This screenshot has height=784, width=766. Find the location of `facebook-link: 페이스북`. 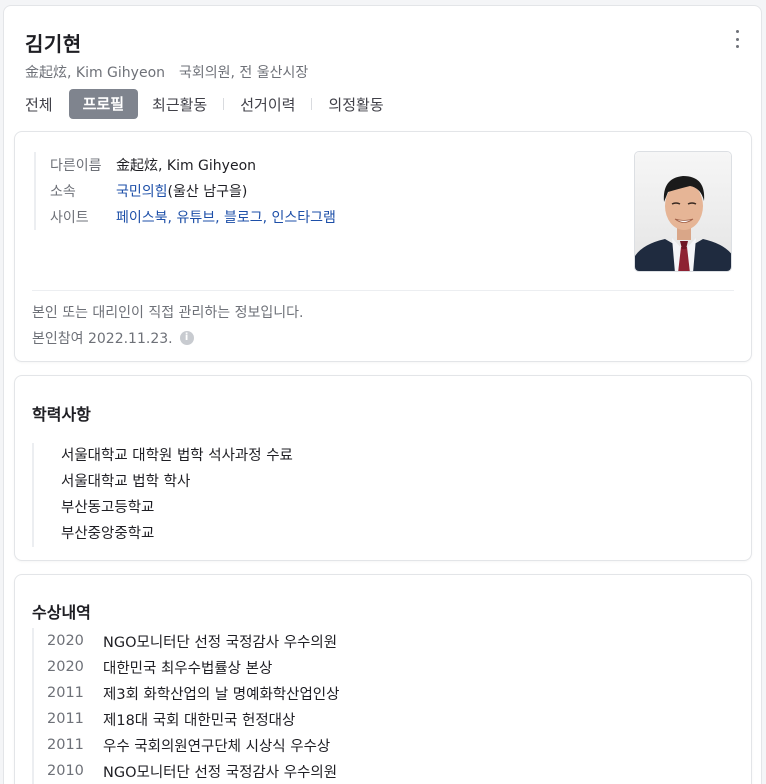

facebook-link: 페이스북 is located at coordinates (142, 218).